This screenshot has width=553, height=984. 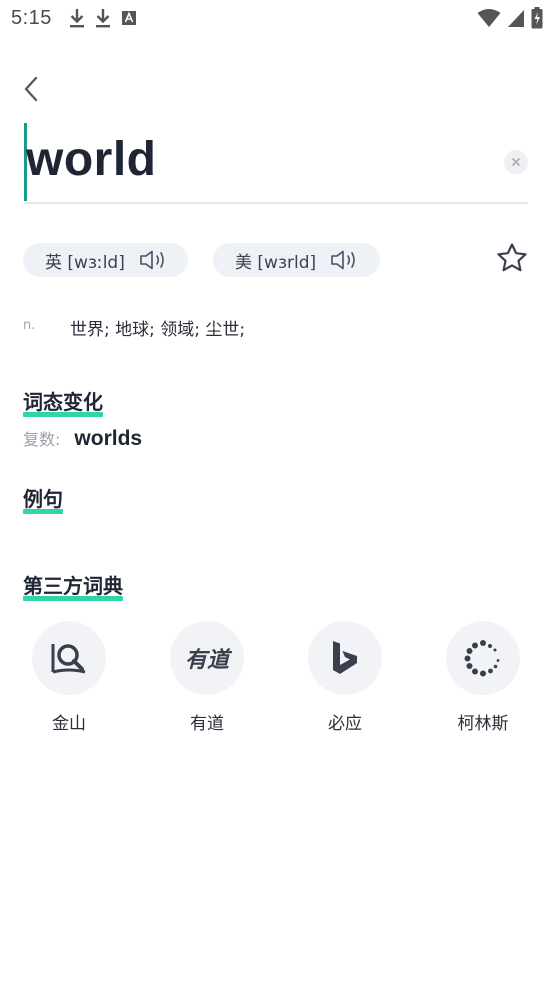 What do you see at coordinates (158, 330) in the screenshot?
I see `definition-text: 世界; 地球; 领域; 尘世;` at bounding box center [158, 330].